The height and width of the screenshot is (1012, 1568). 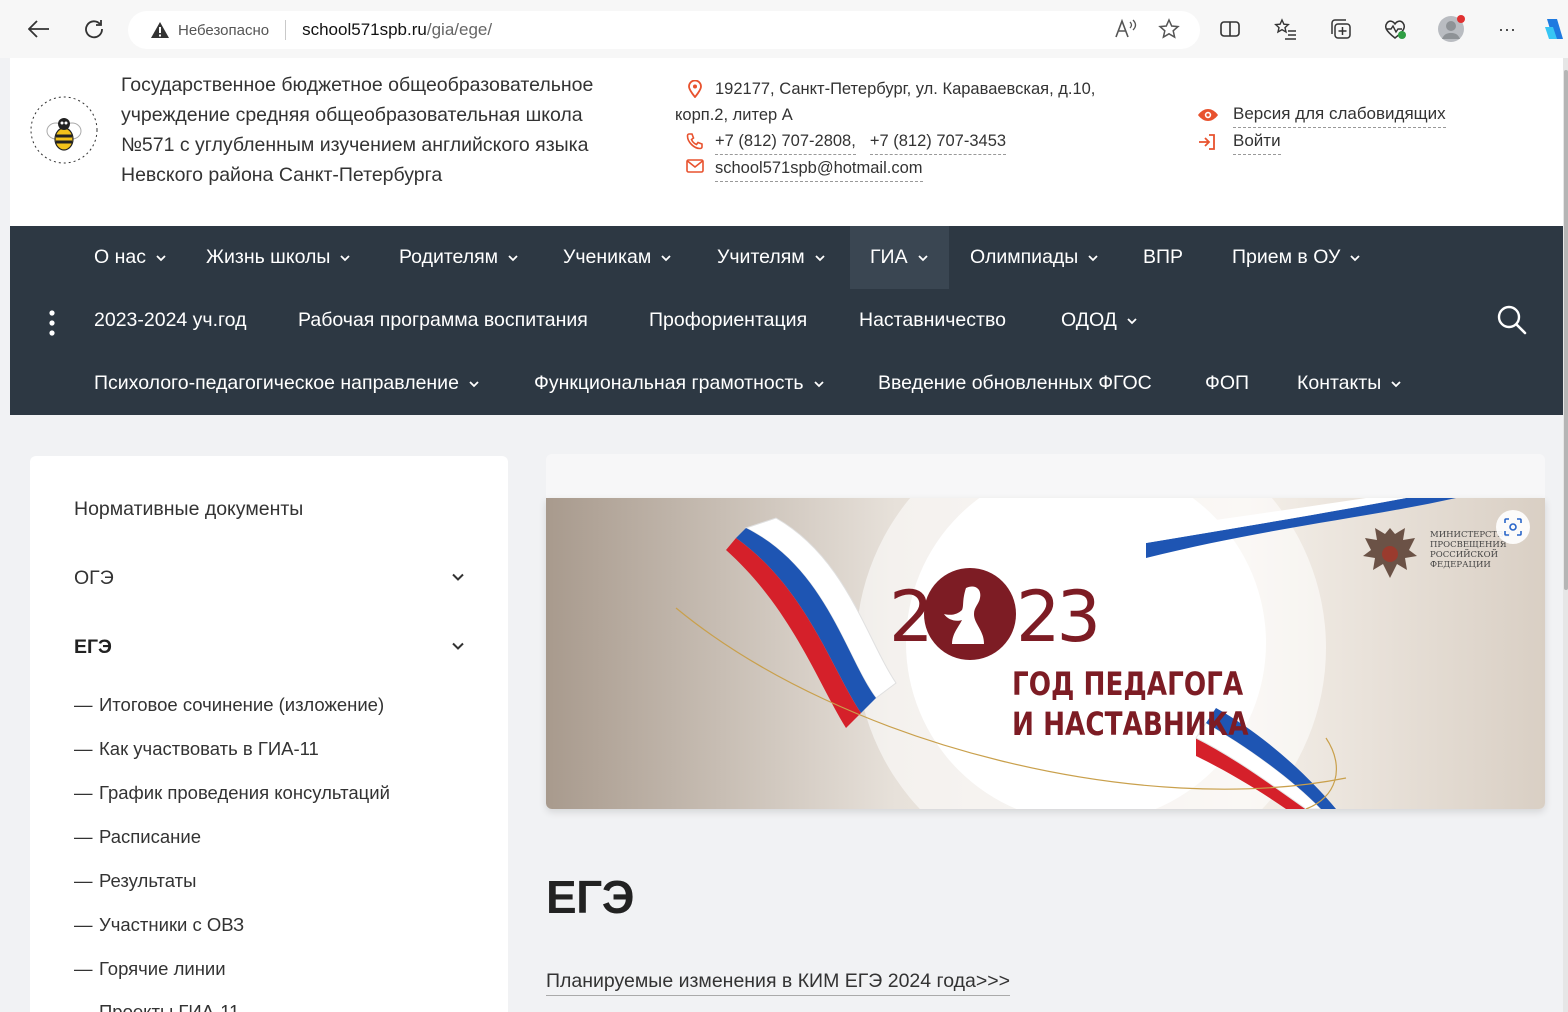 What do you see at coordinates (1339, 114) in the screenshot?
I see `low-vision-link: Версия для слабовидящих` at bounding box center [1339, 114].